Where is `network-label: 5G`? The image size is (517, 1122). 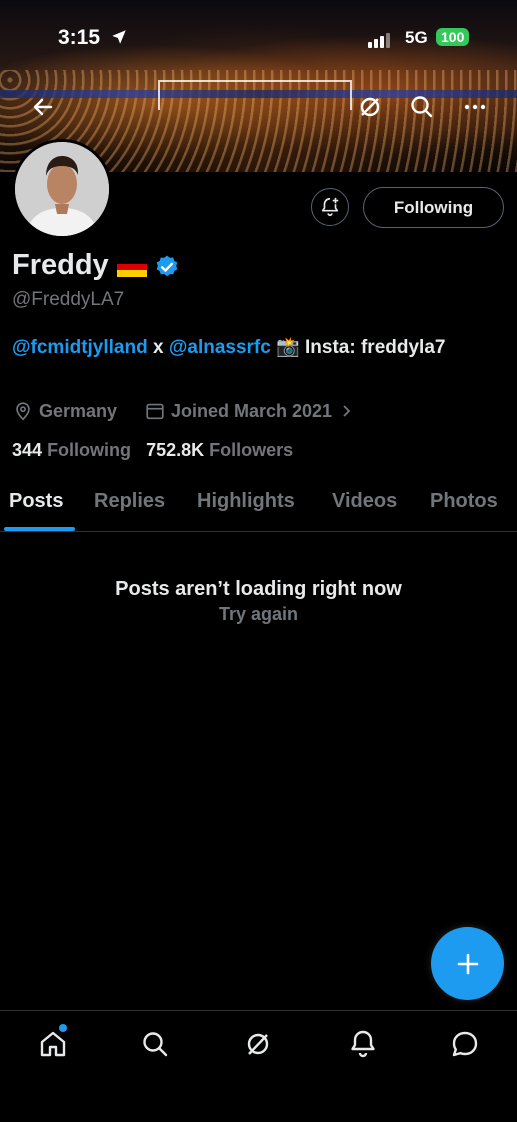 network-label: 5G is located at coordinates (416, 37).